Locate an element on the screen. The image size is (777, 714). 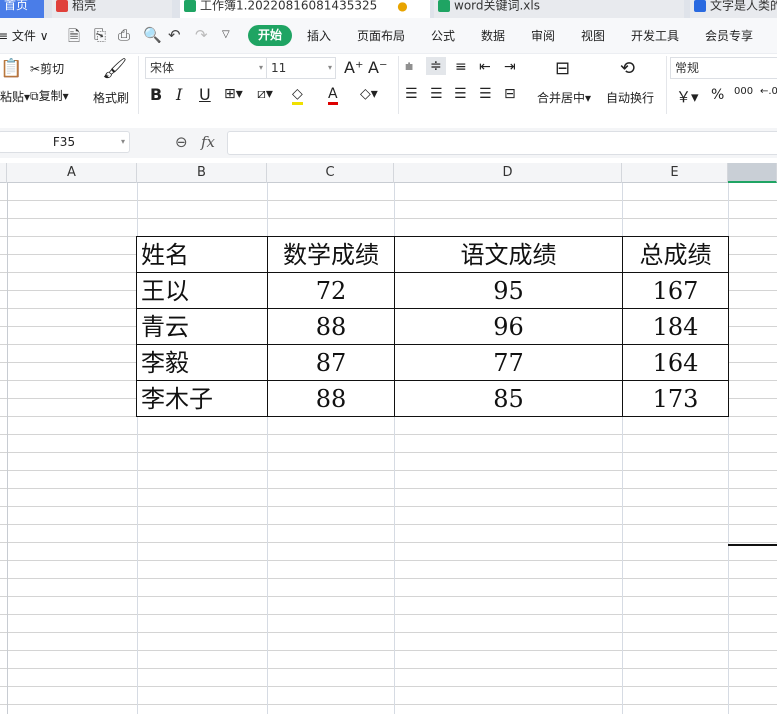
tab-member: 会员专享 is located at coordinates (729, 35).